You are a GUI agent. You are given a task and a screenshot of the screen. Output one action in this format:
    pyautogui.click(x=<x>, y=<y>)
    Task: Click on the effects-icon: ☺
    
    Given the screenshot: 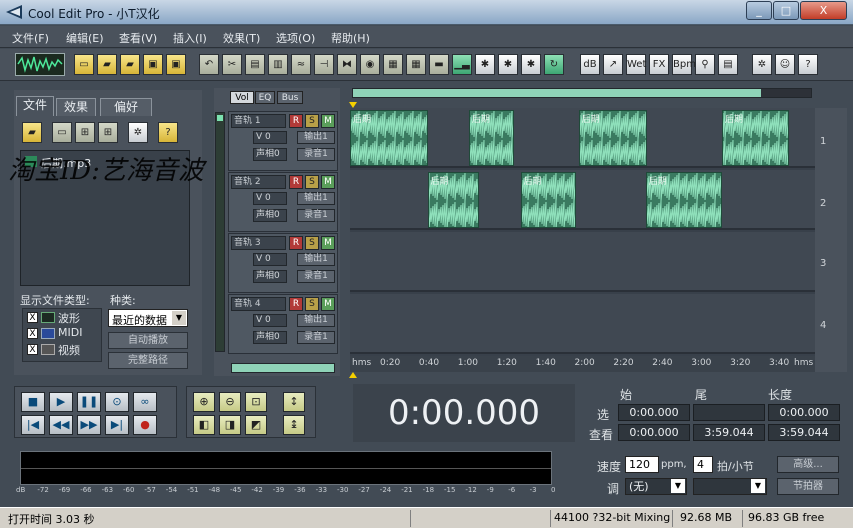 What is the action you would take?
    pyautogui.click(x=785, y=64)
    